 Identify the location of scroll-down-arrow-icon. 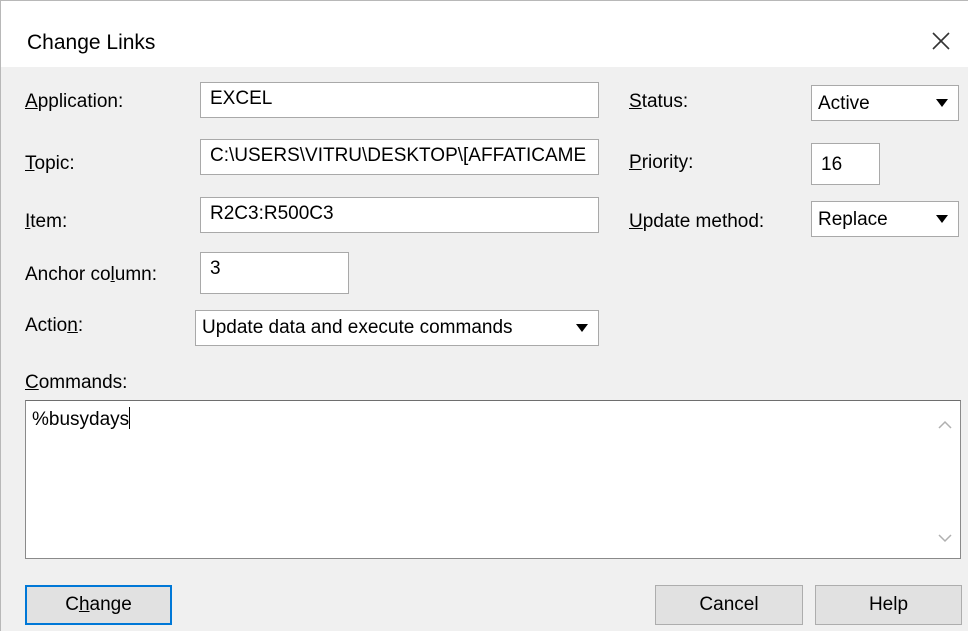
(945, 539).